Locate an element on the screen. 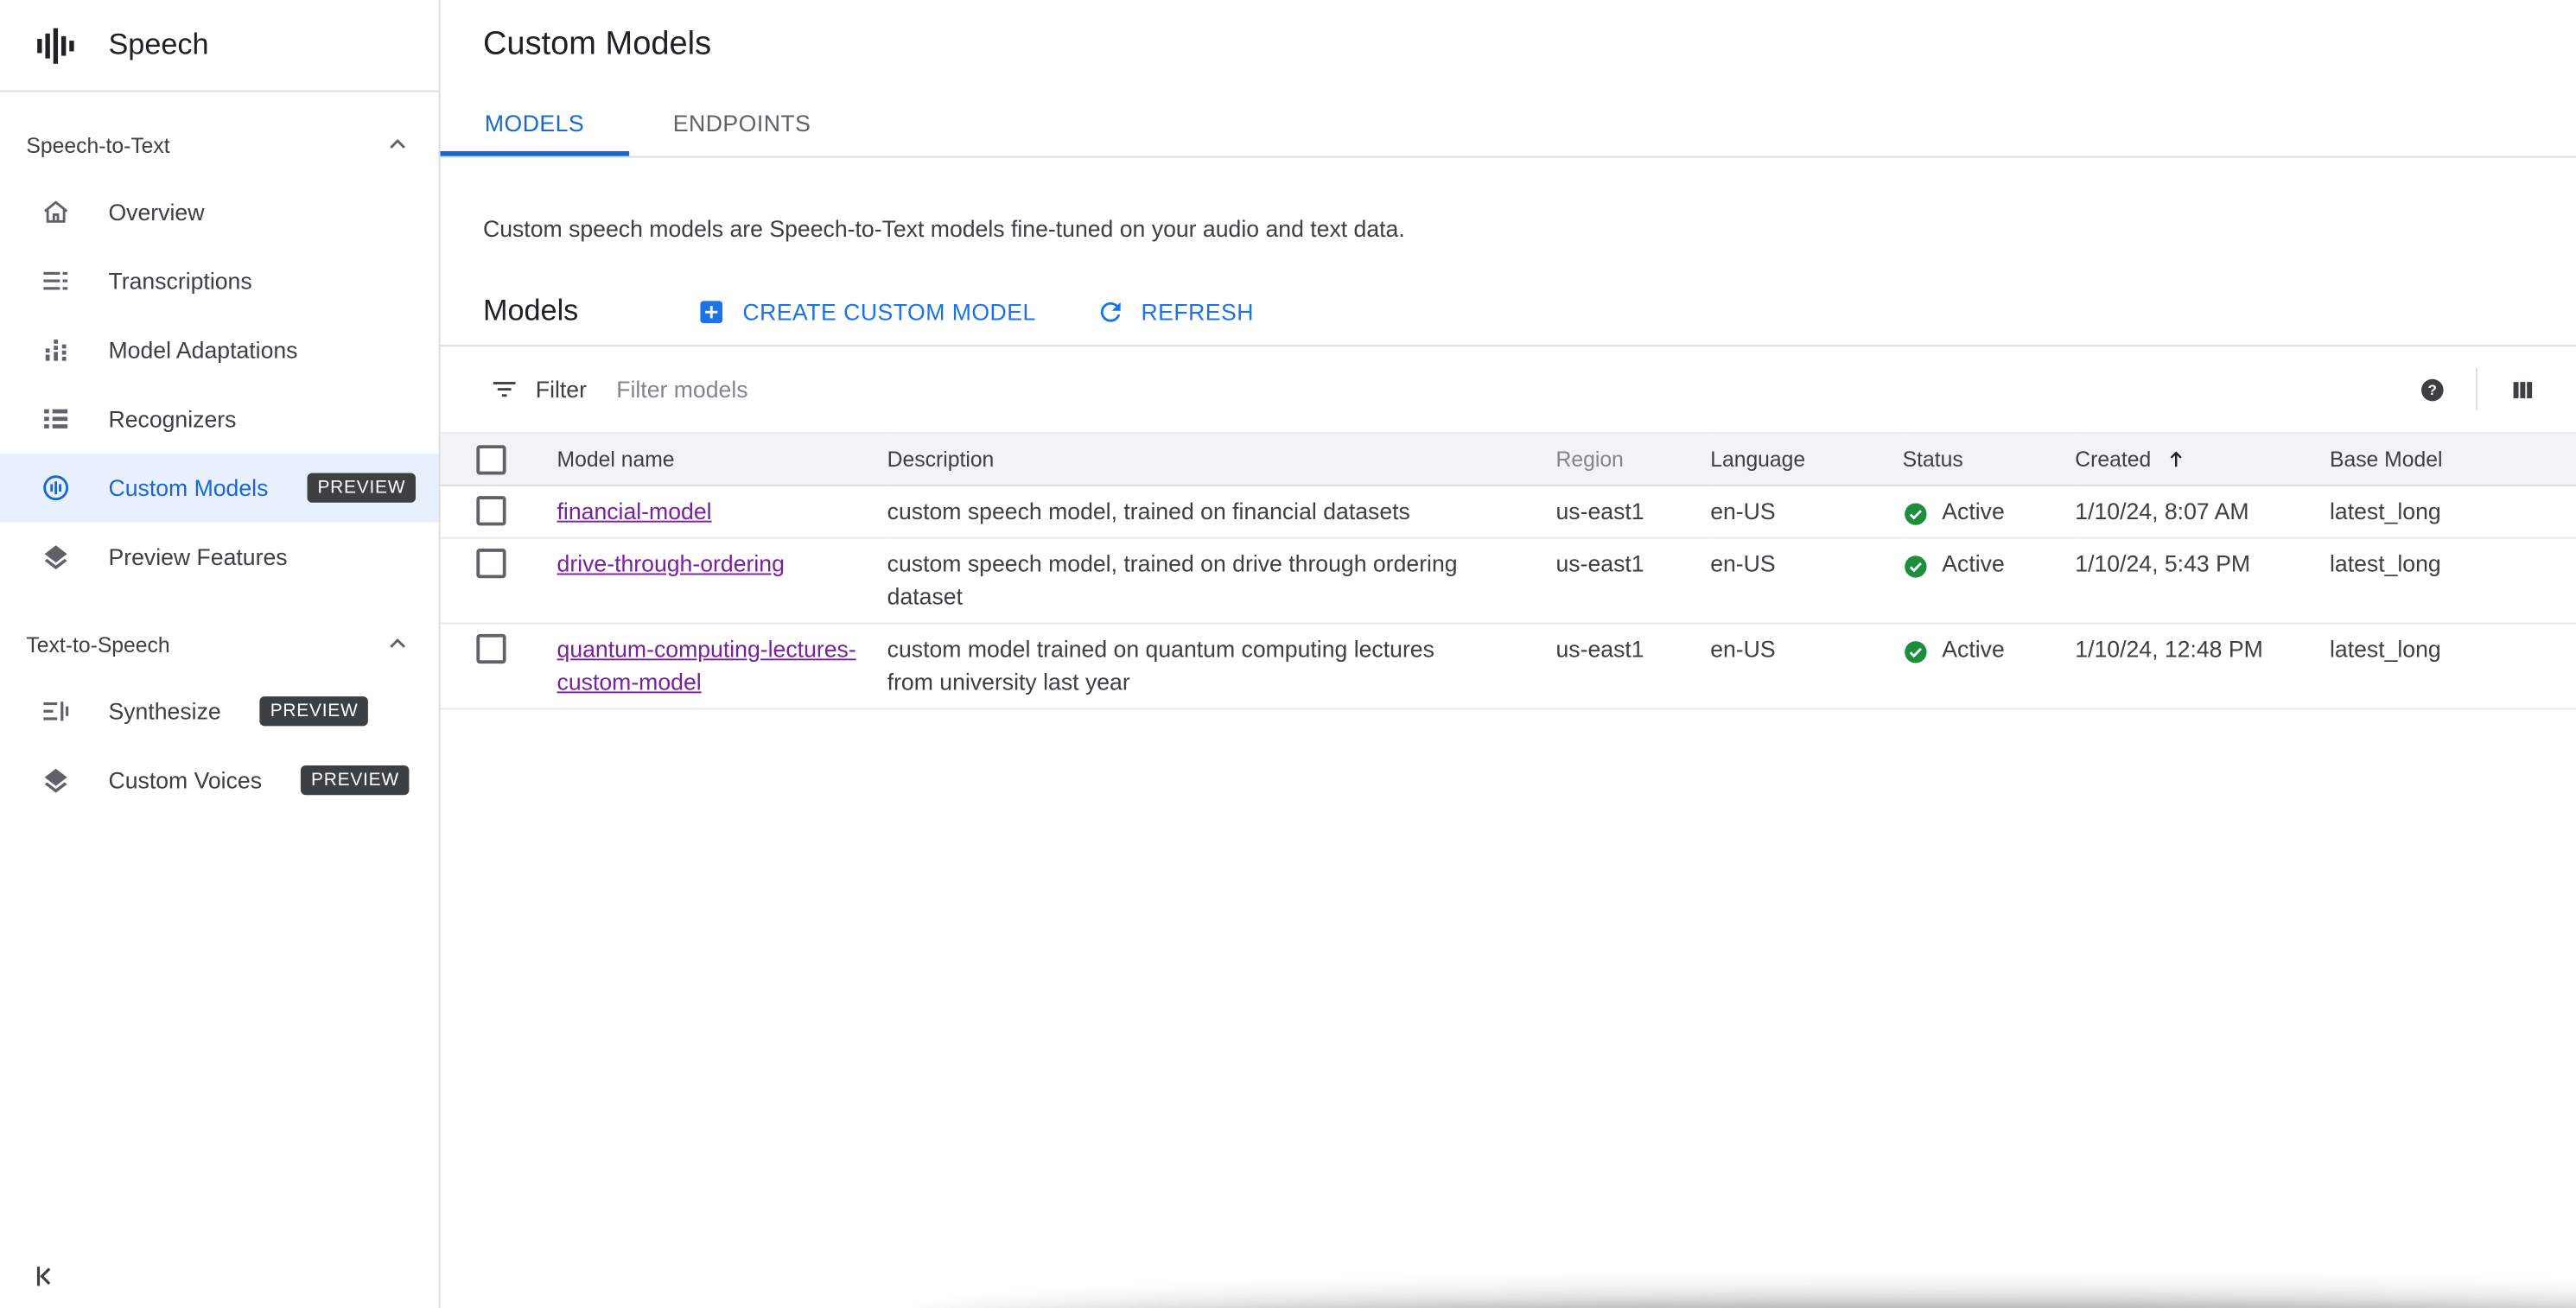  transcriptions-icon is located at coordinates (56, 280).